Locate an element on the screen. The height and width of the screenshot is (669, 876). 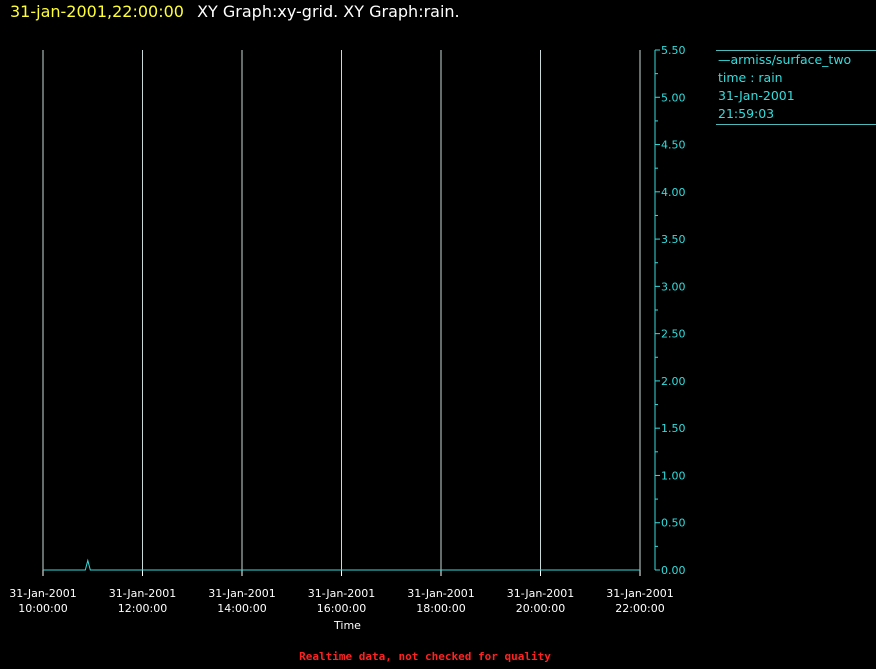
y-tick-label: 3.00 is located at coordinates (673, 286).